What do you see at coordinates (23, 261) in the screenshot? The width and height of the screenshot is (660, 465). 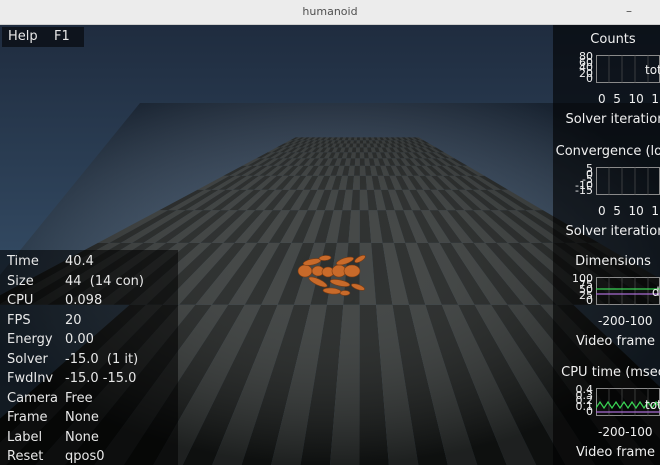 I see `info-key: Time` at bounding box center [23, 261].